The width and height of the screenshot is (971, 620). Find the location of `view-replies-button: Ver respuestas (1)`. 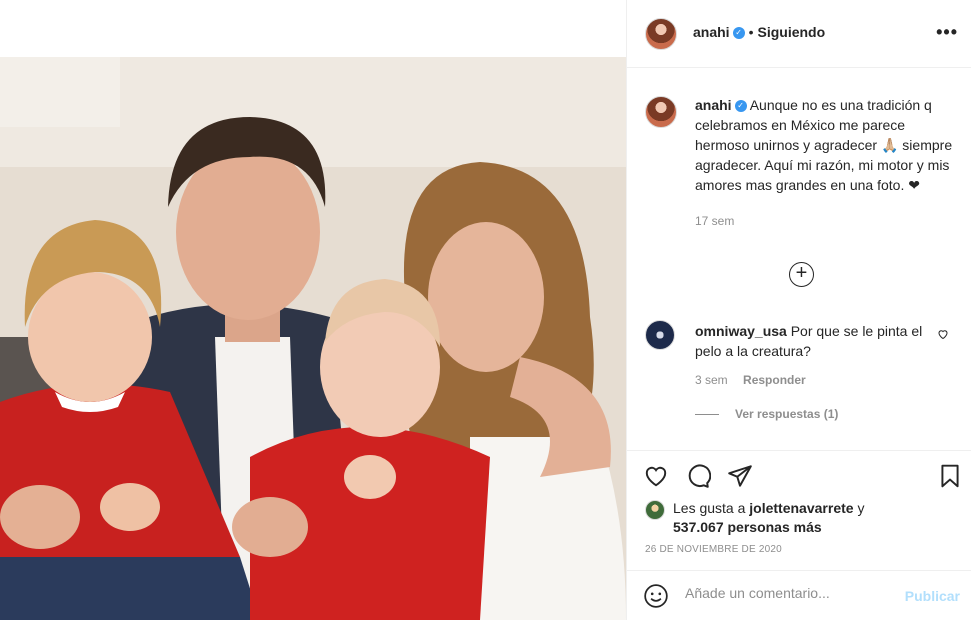

view-replies-button: Ver respuestas (1) is located at coordinates (766, 414).